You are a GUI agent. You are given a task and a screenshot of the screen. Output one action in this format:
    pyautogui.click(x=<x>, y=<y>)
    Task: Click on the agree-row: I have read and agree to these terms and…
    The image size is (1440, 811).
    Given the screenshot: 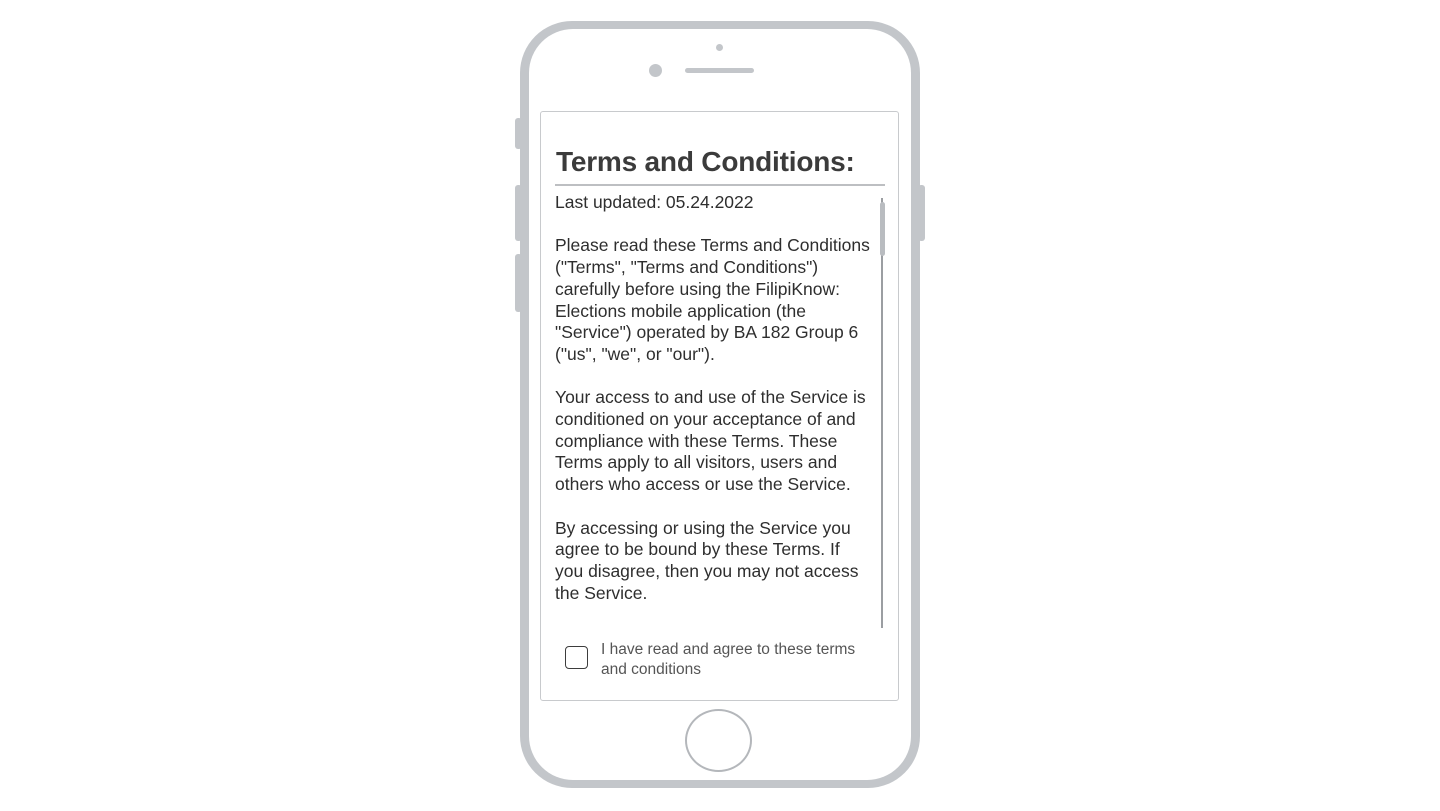 What is the action you would take?
    pyautogui.click(x=725, y=662)
    